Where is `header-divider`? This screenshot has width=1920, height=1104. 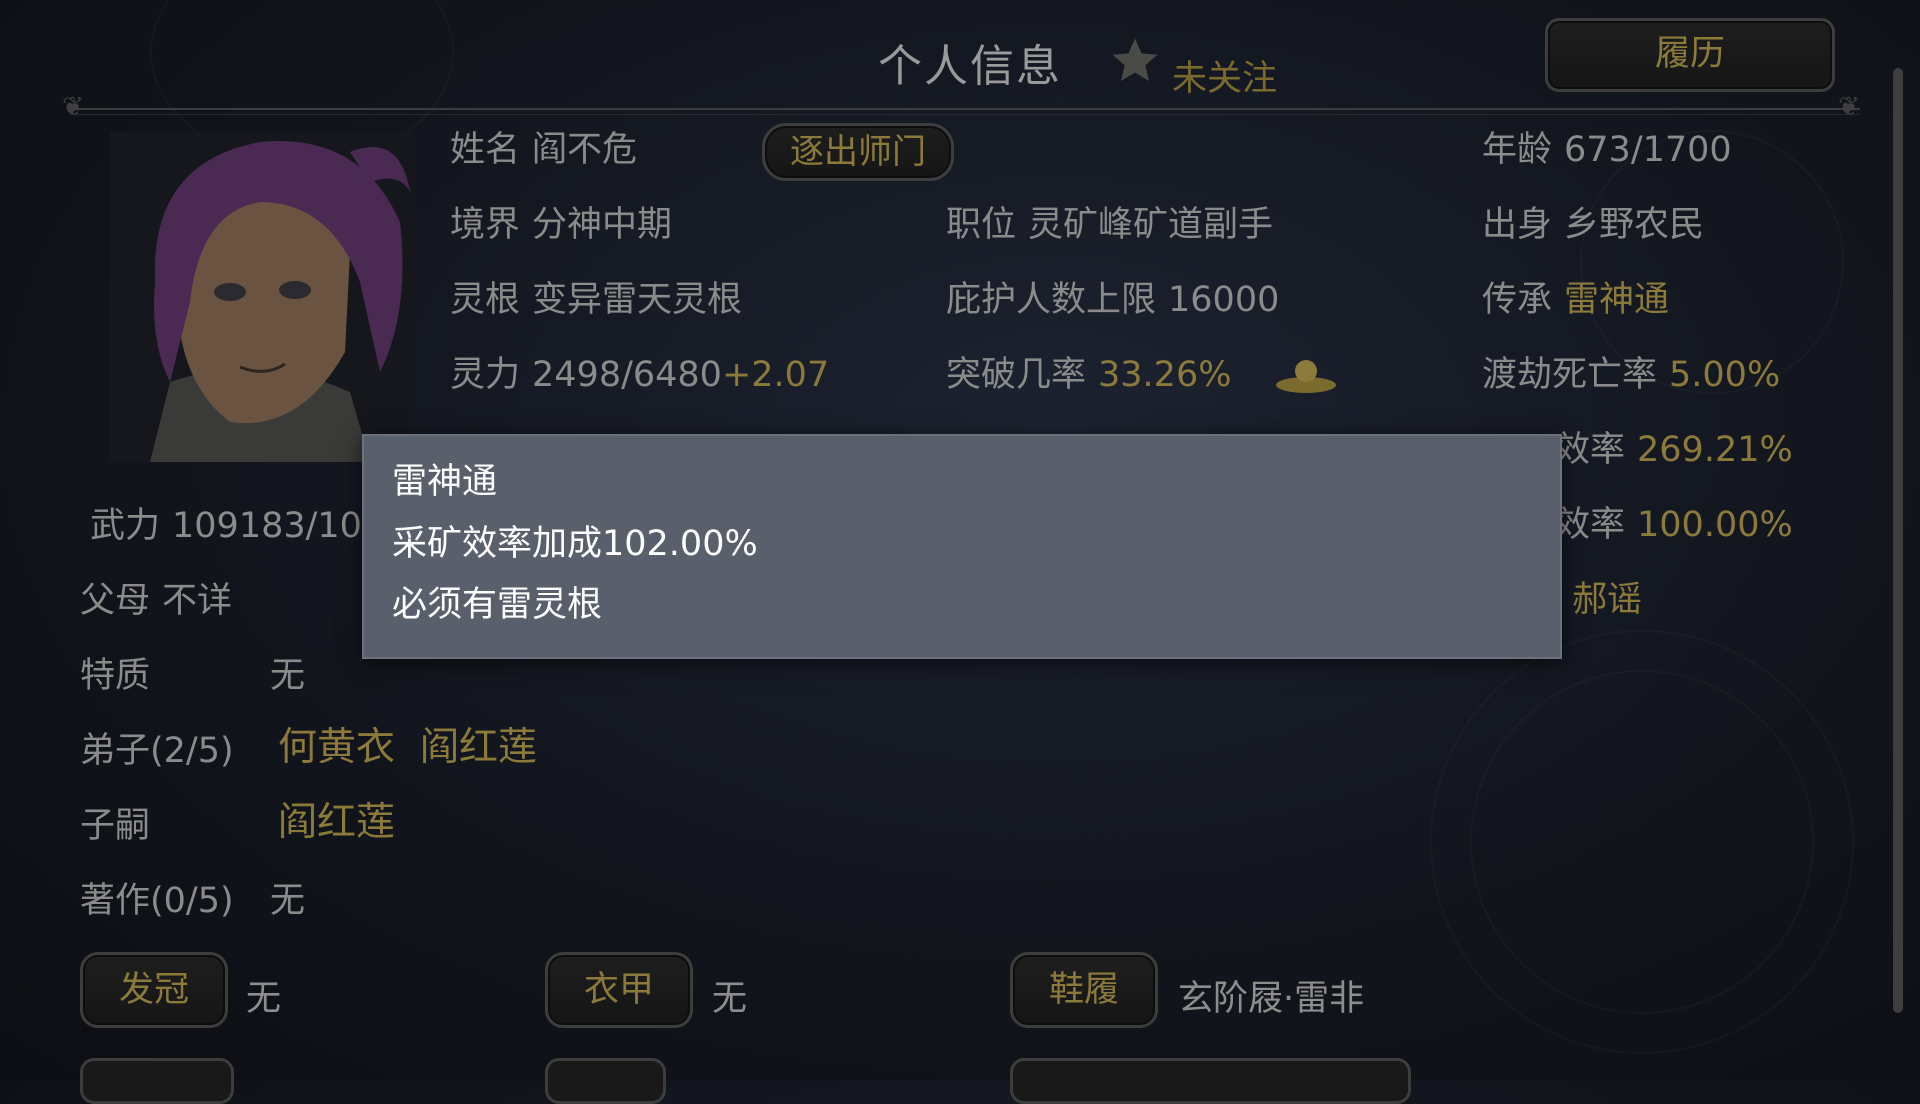
header-divider is located at coordinates (965, 111).